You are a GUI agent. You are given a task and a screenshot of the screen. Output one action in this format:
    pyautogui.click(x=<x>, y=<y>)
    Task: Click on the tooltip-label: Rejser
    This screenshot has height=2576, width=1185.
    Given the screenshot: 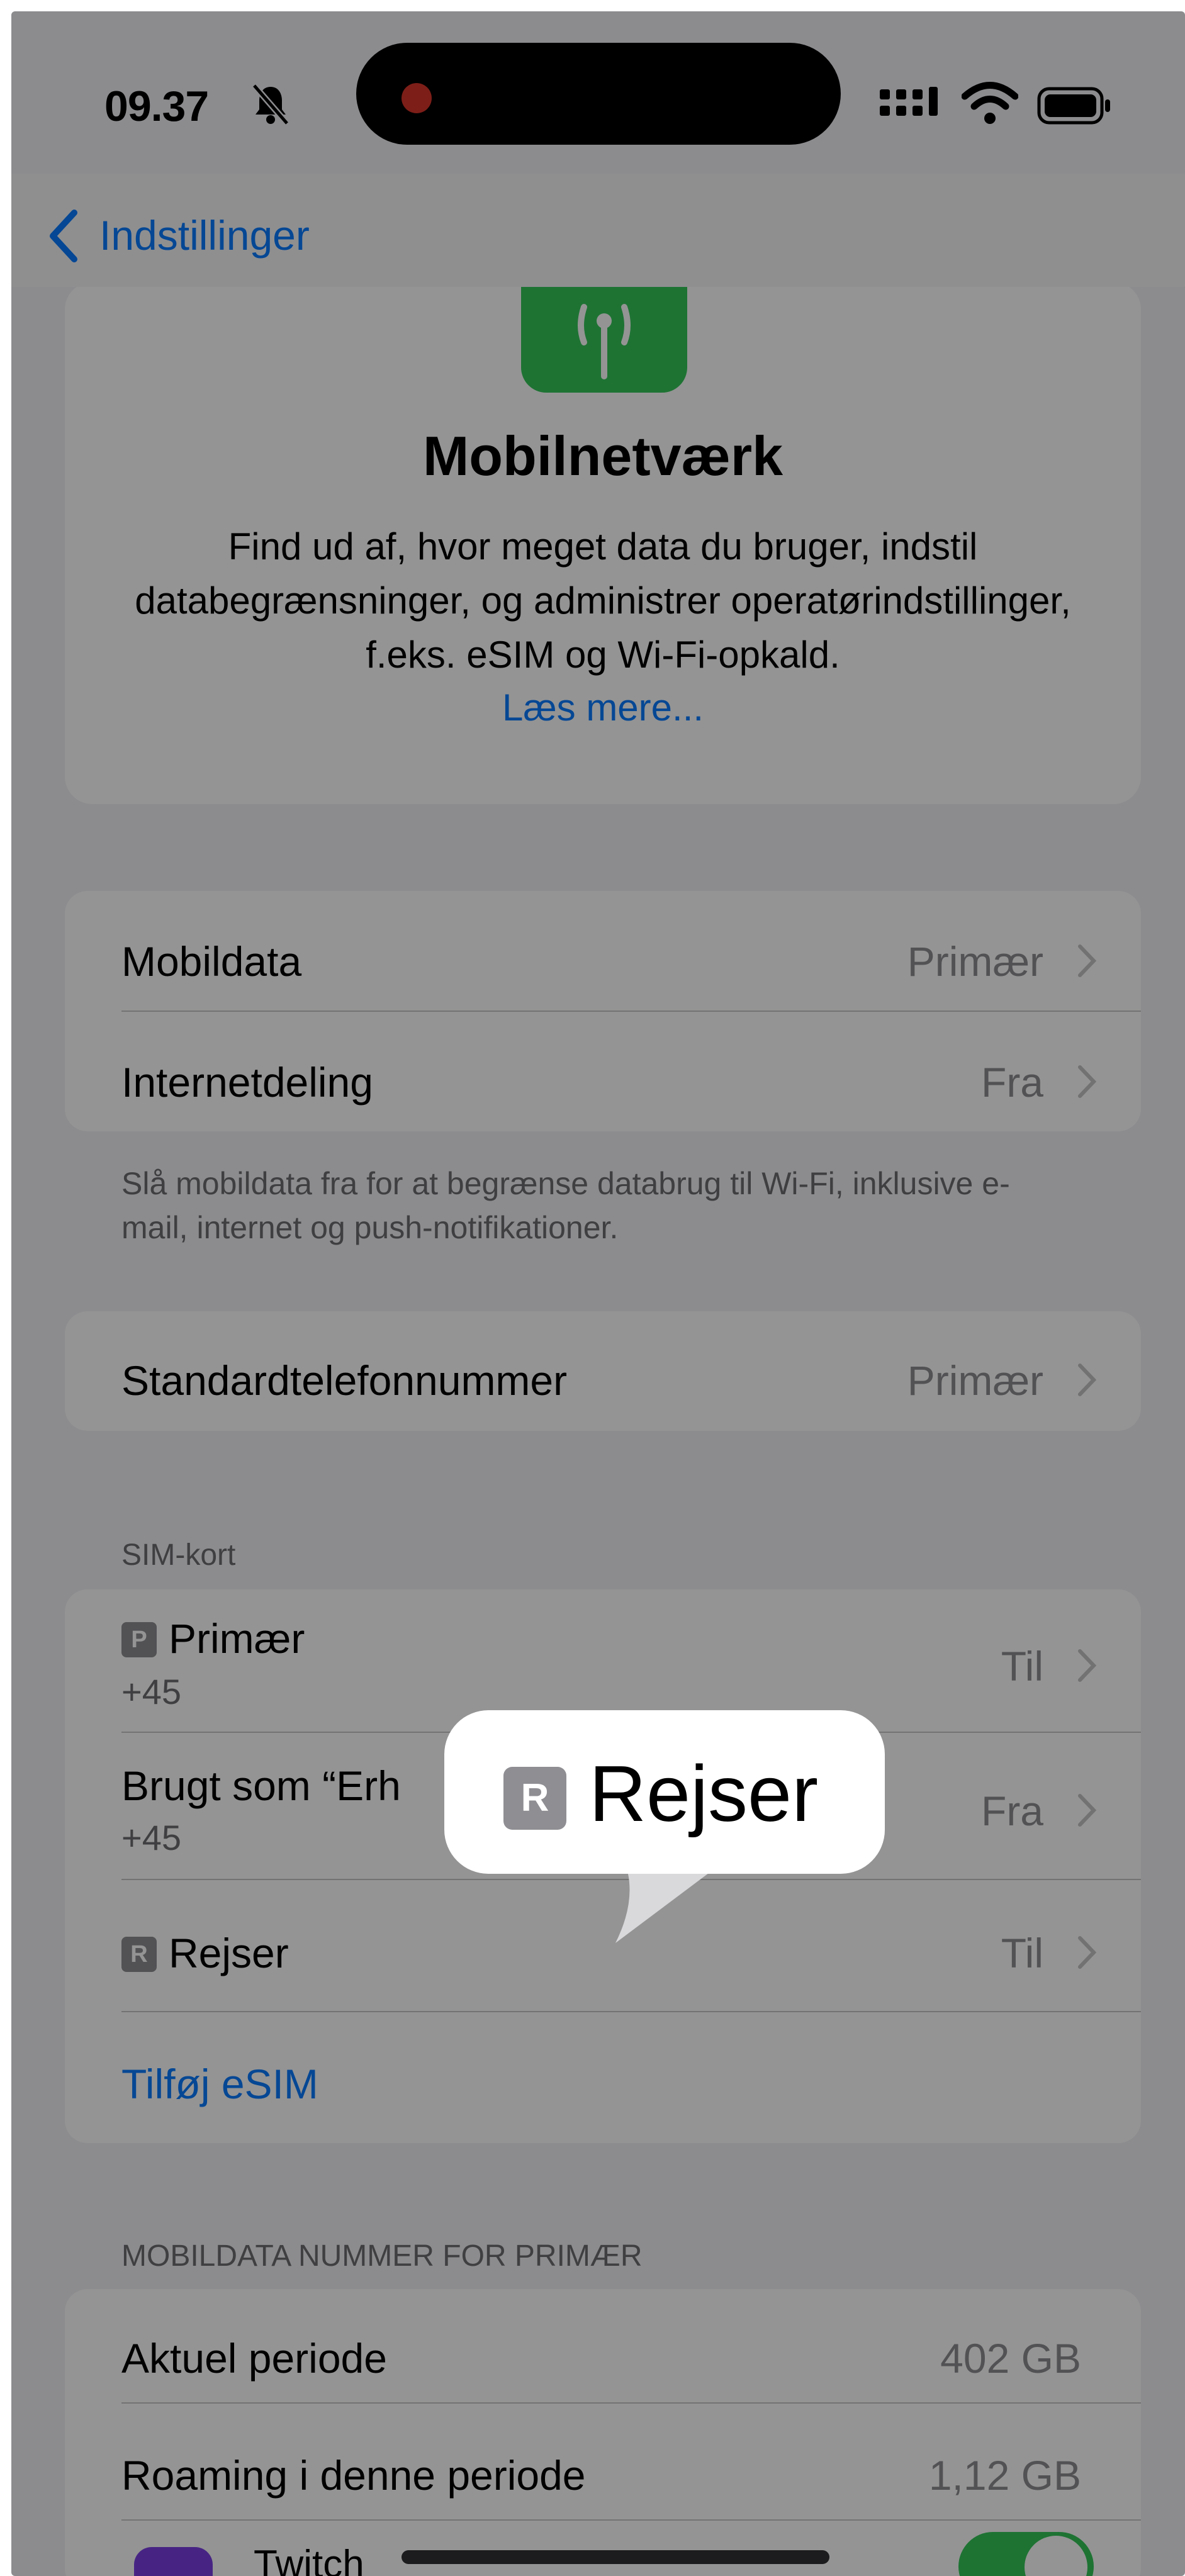 What is the action you would take?
    pyautogui.click(x=704, y=1793)
    